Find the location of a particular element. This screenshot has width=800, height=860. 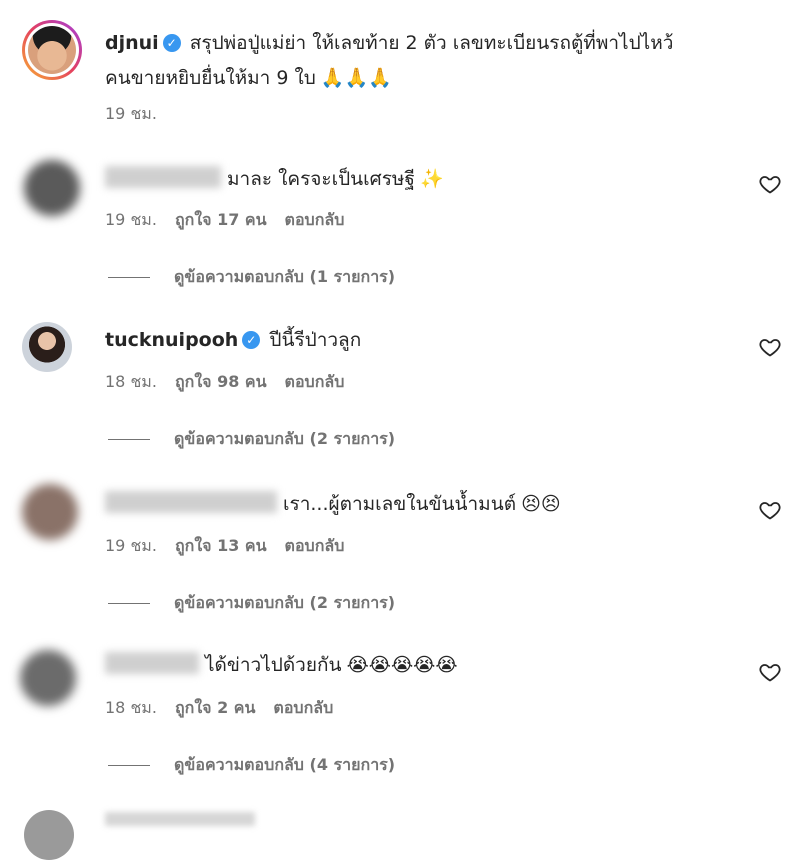

comment-text-row: ได้ข่าวไปด้วยกัน 😭😭😭😭😭 is located at coordinates (281, 665).